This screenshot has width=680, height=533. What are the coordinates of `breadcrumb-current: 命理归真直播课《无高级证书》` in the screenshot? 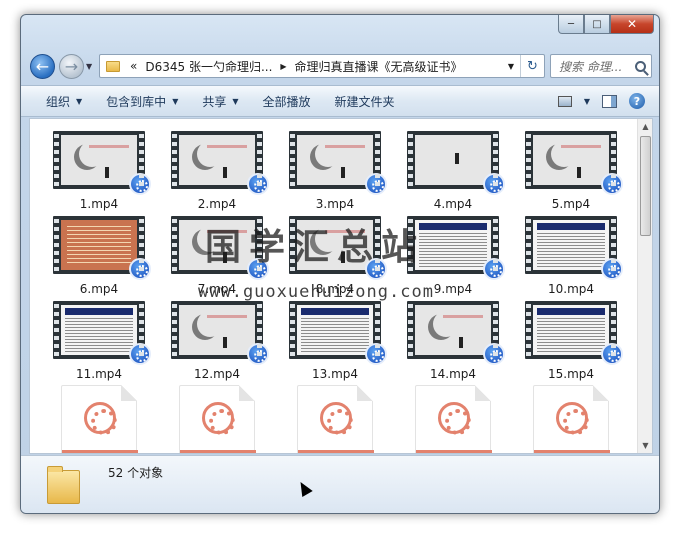 It's located at (379, 66).